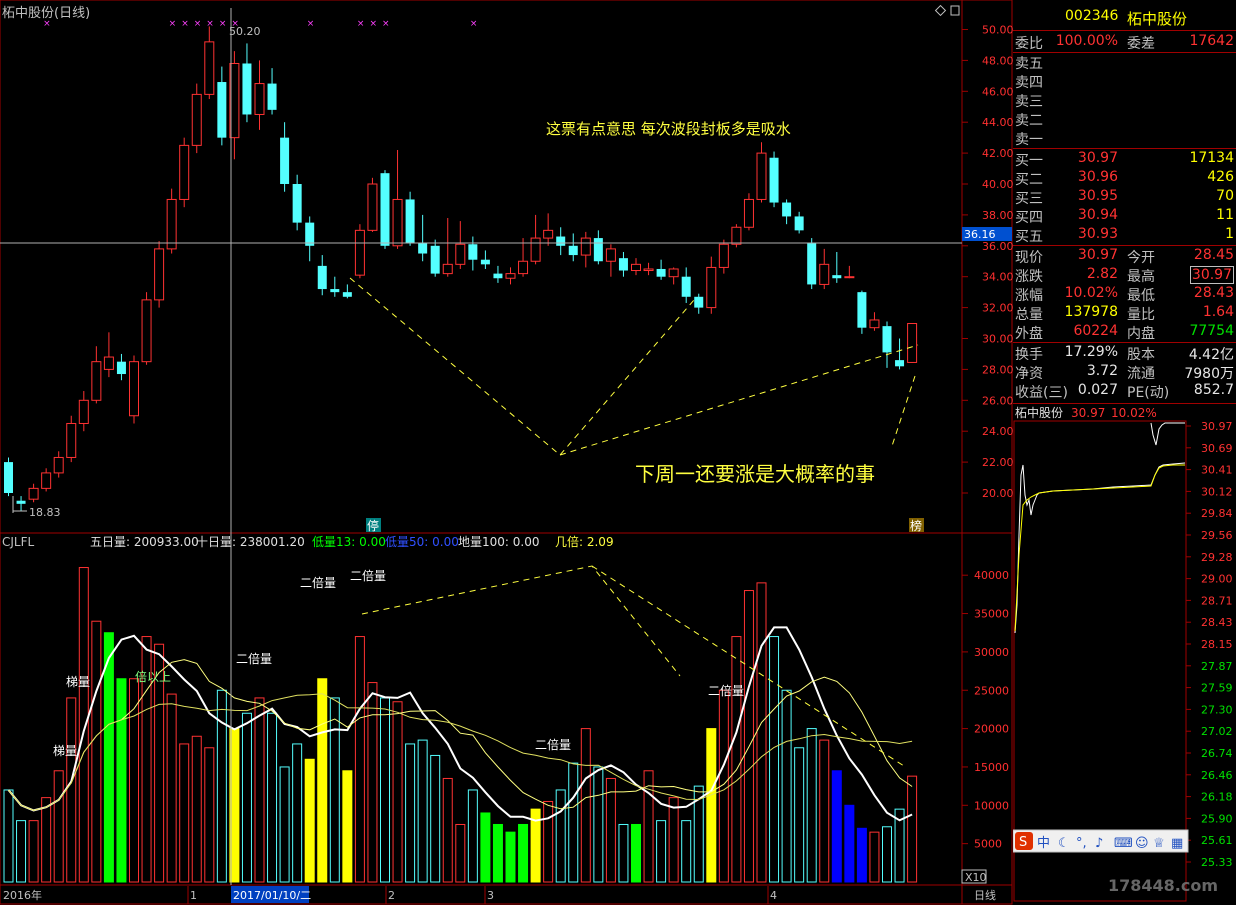  I want to click on stat-label: 内盘, so click(1141, 334).